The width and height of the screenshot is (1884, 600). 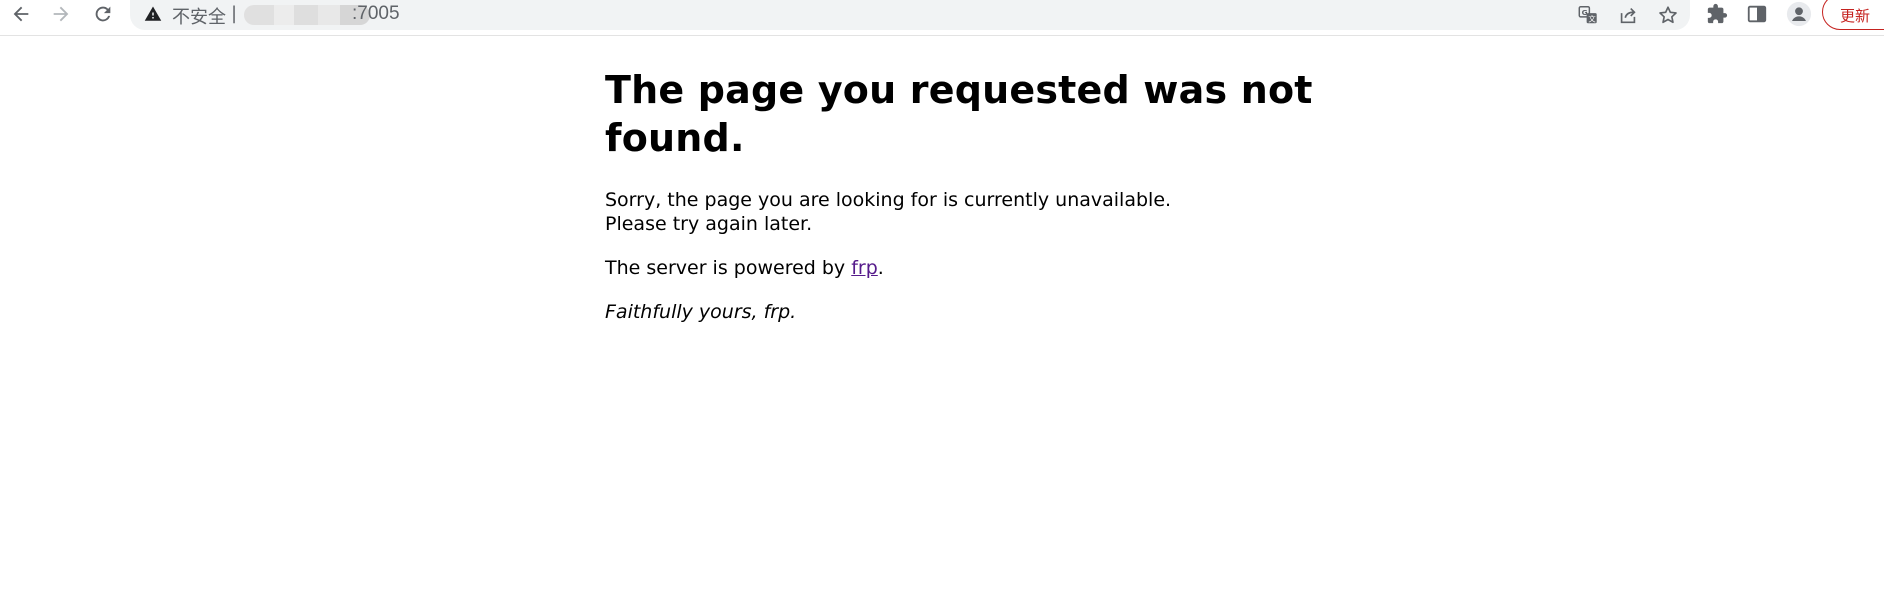 I want to click on browser-toolbar: 不安全 | :7005 G 文 更新, so click(x=942, y=18).